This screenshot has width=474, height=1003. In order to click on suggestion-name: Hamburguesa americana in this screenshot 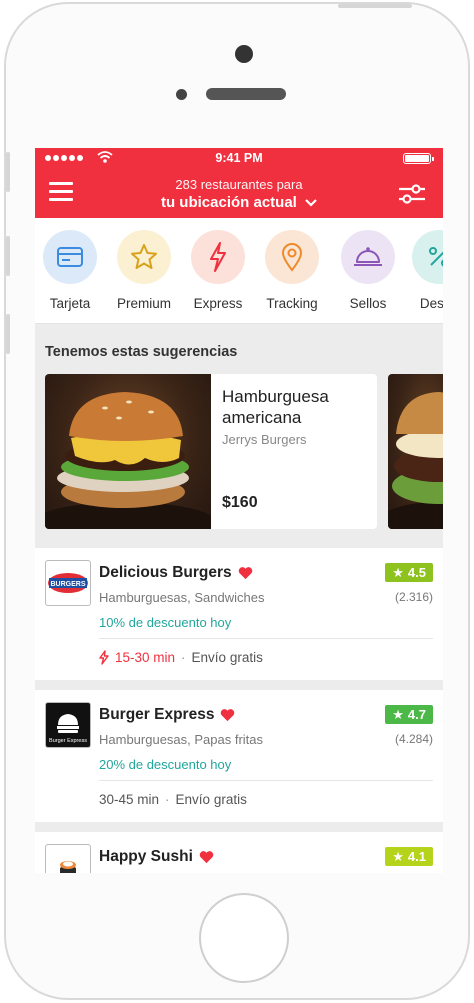, I will do `click(275, 407)`.